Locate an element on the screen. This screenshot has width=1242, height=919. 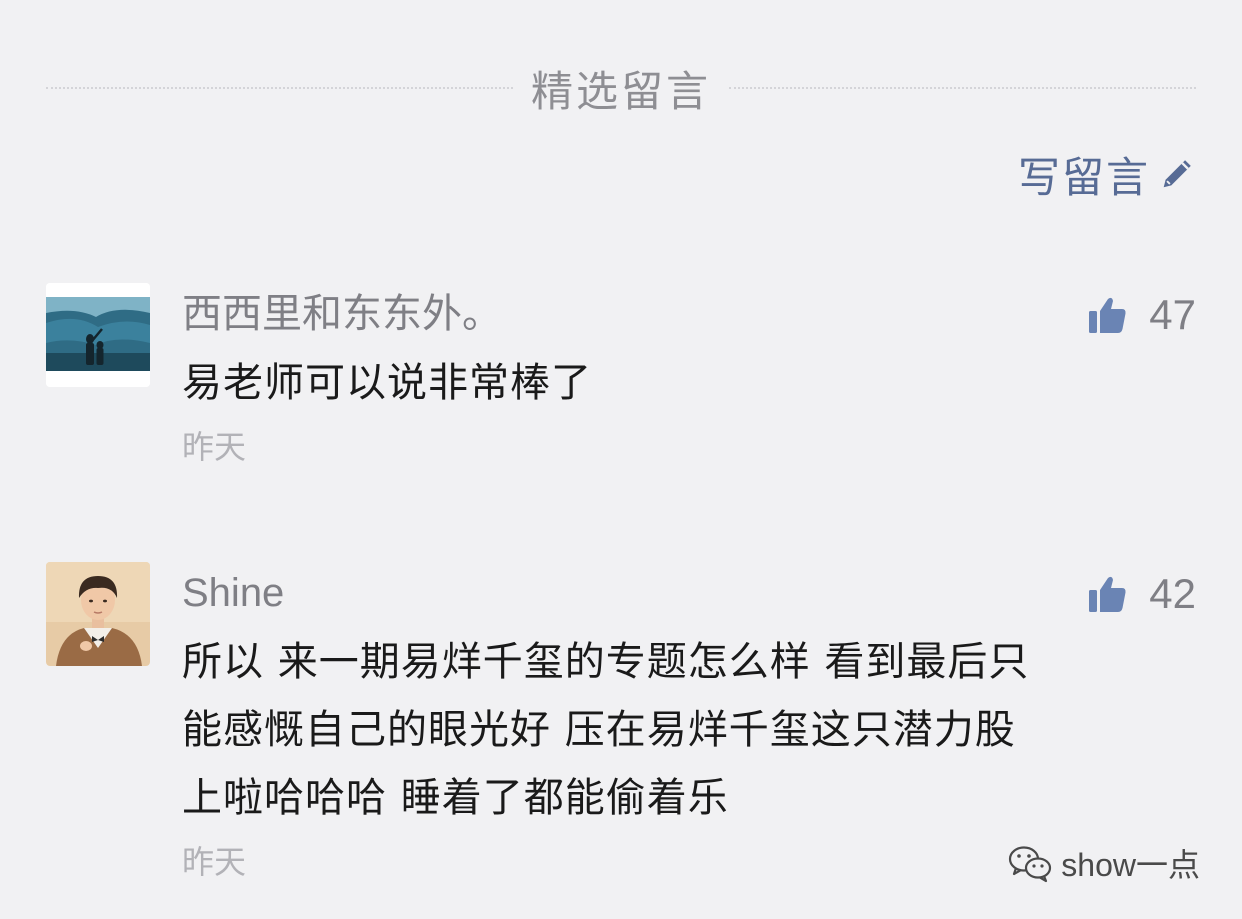
like-button: 42 is located at coordinates (1141, 594).